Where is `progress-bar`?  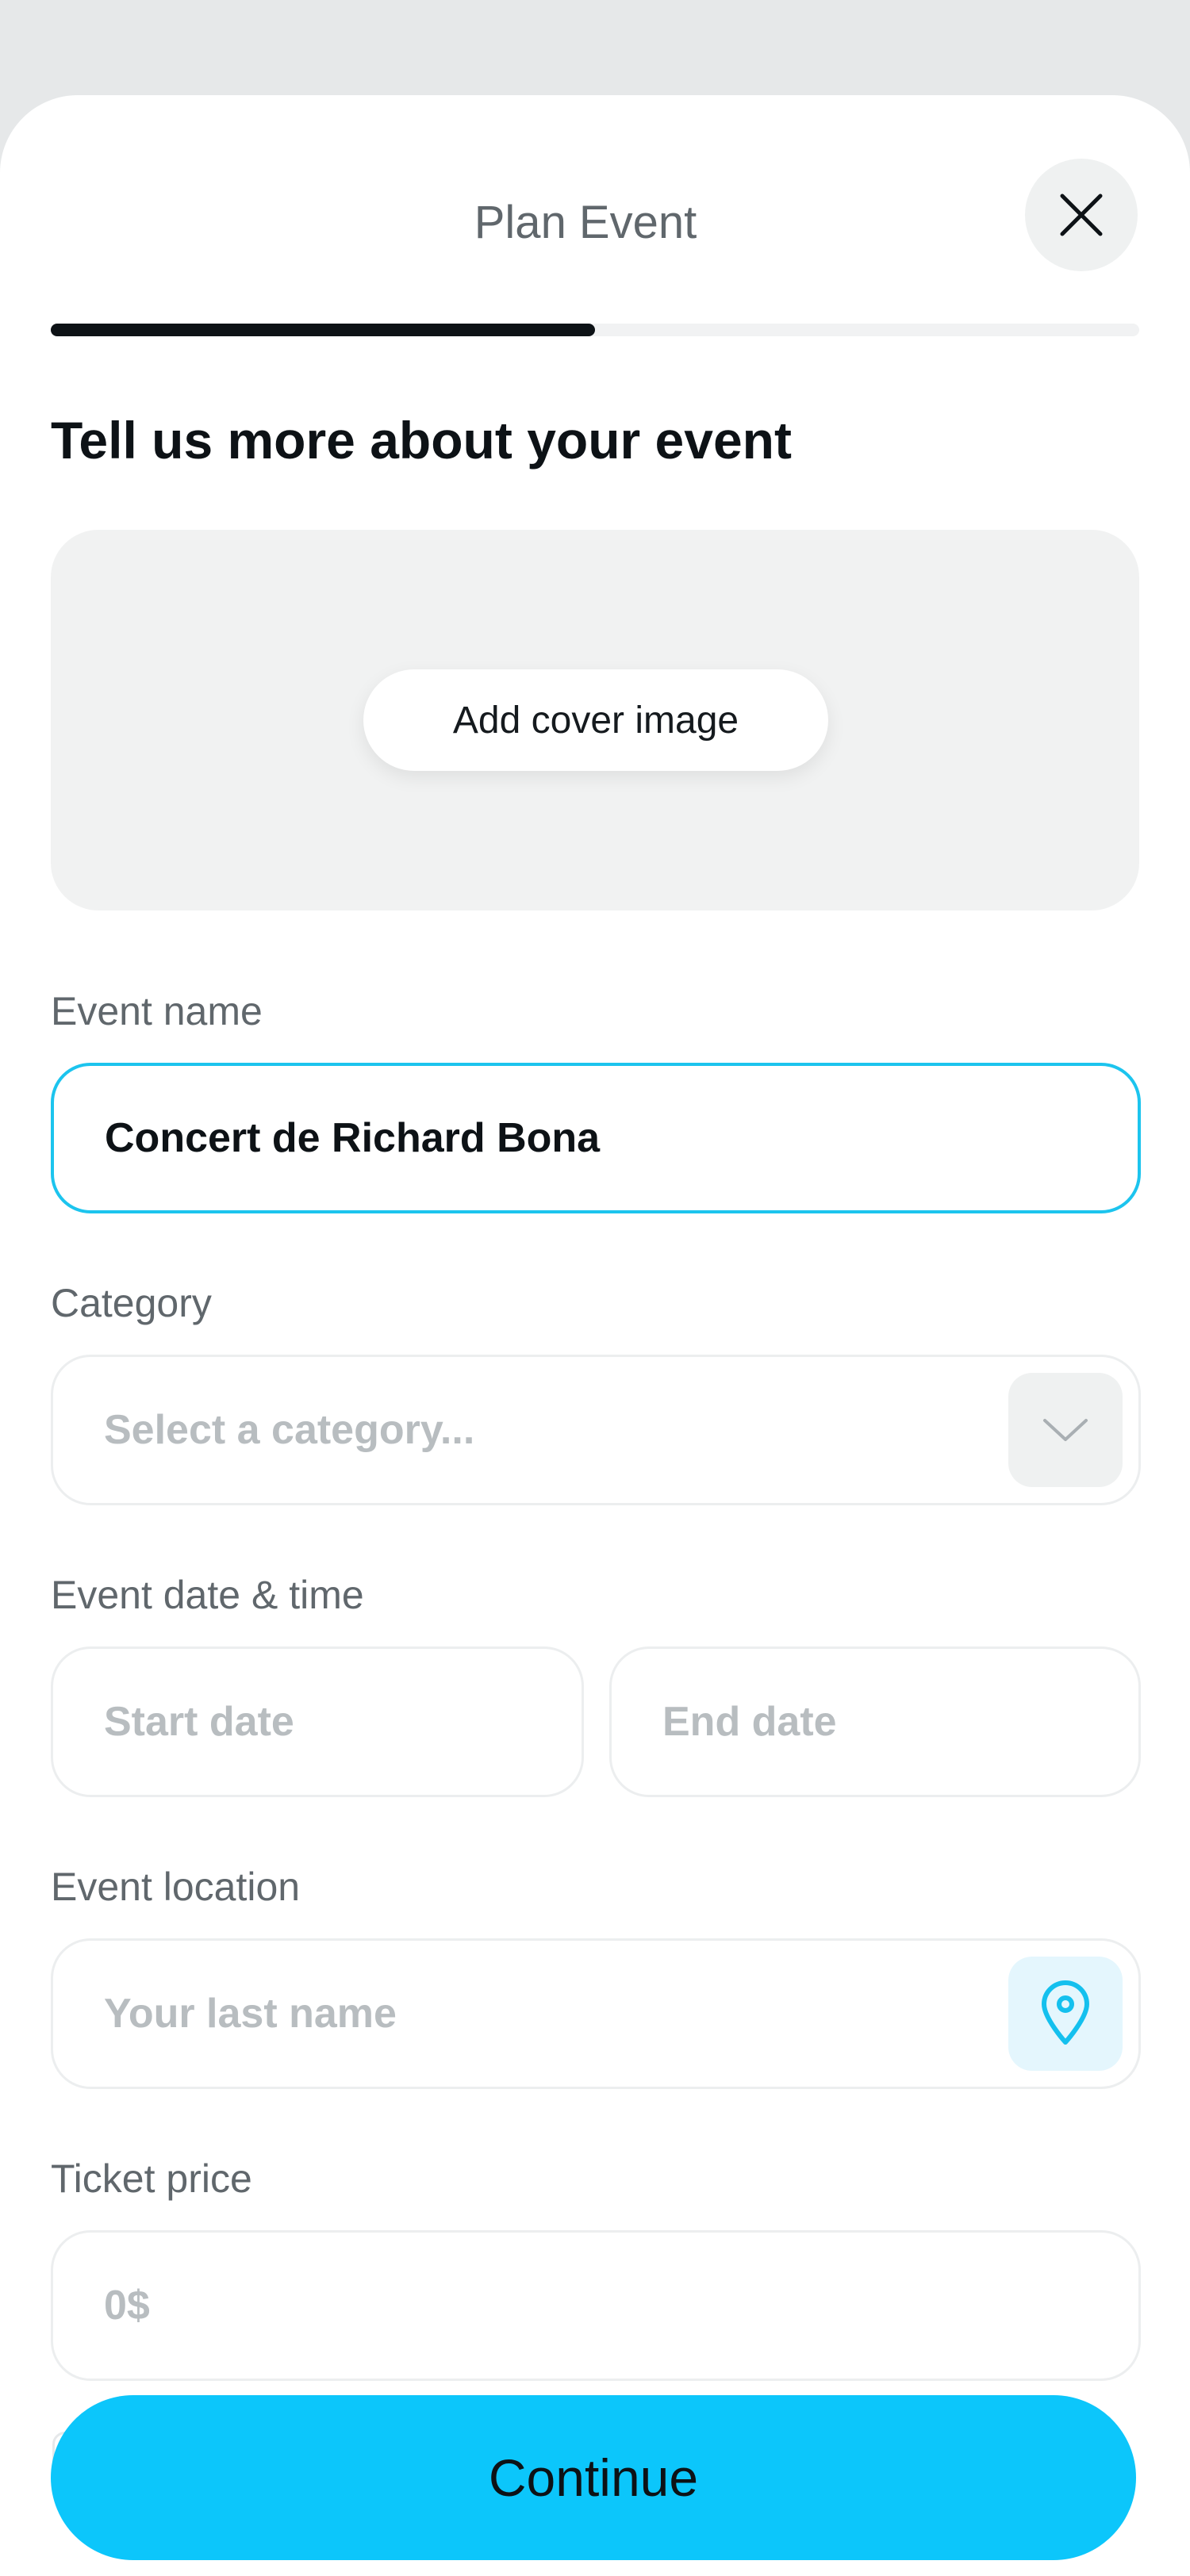
progress-bar is located at coordinates (595, 330).